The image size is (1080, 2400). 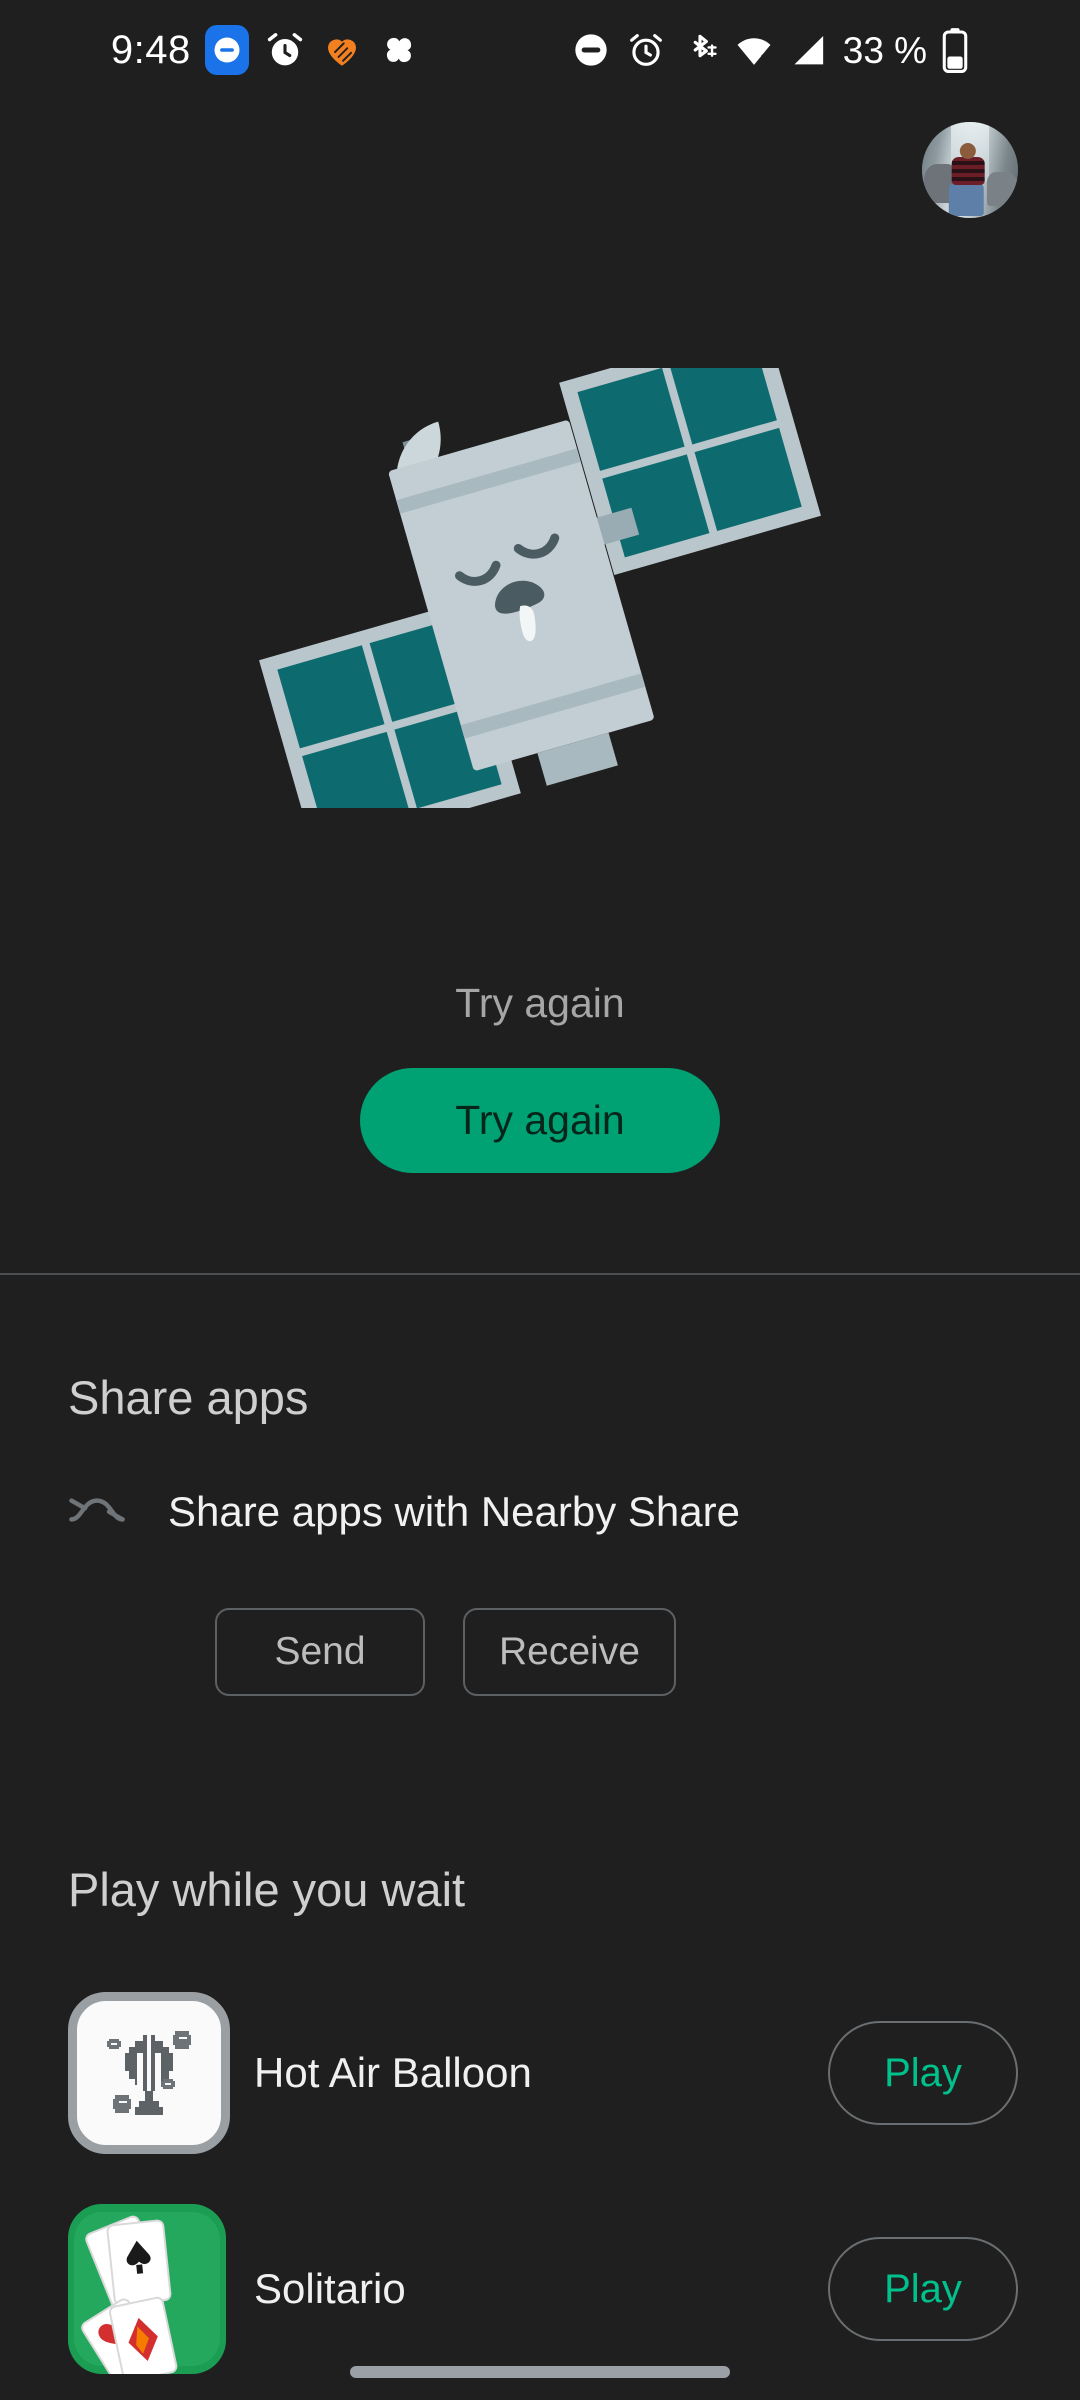 What do you see at coordinates (188, 1397) in the screenshot?
I see `share-apps-heading: Share apps` at bounding box center [188, 1397].